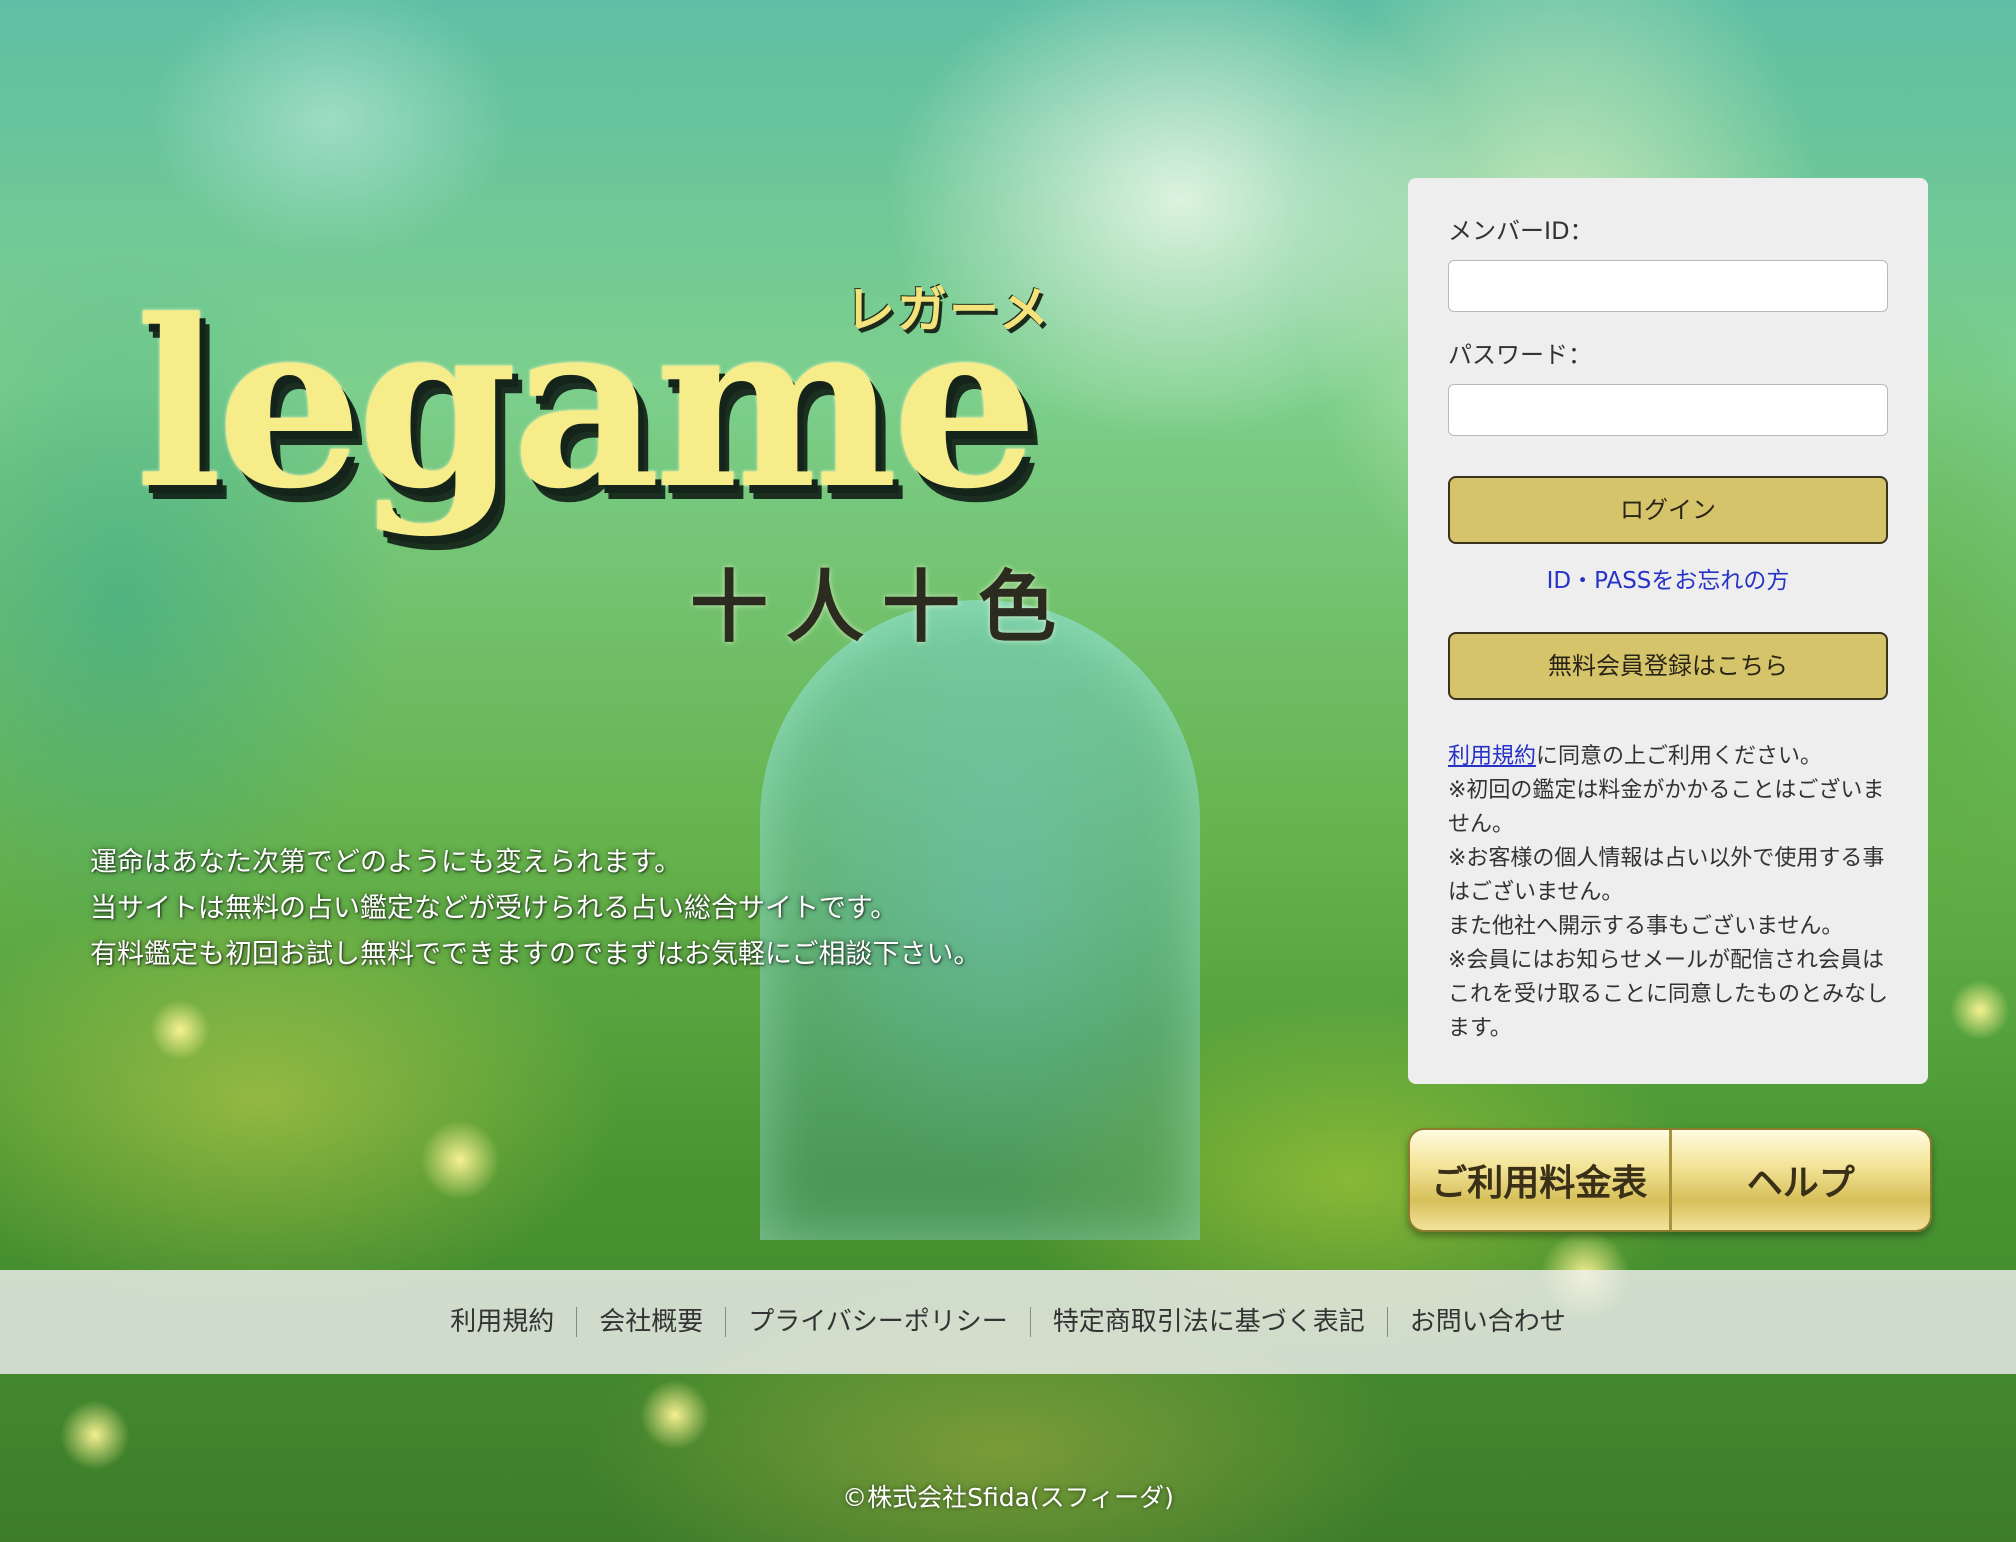 The width and height of the screenshot is (2016, 1542). I want to click on price-table-button: ご利用料金表, so click(1539, 1180).